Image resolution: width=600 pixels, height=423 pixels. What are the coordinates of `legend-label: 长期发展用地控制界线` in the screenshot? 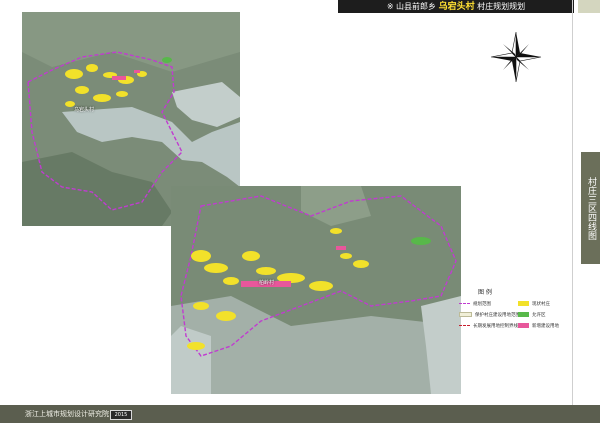 It's located at (495, 326).